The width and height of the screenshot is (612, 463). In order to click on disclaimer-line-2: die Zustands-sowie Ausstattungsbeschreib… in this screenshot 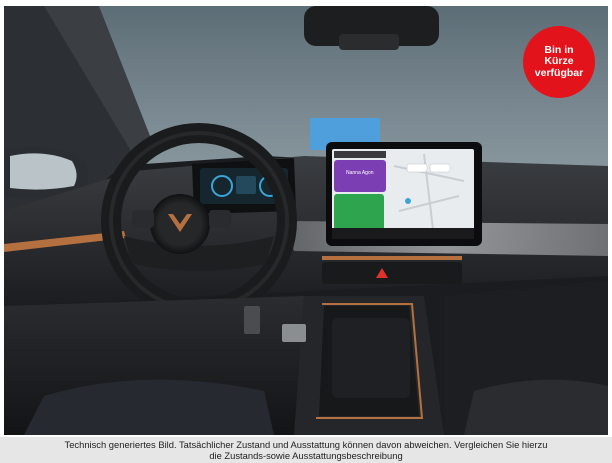, I will do `click(306, 455)`.